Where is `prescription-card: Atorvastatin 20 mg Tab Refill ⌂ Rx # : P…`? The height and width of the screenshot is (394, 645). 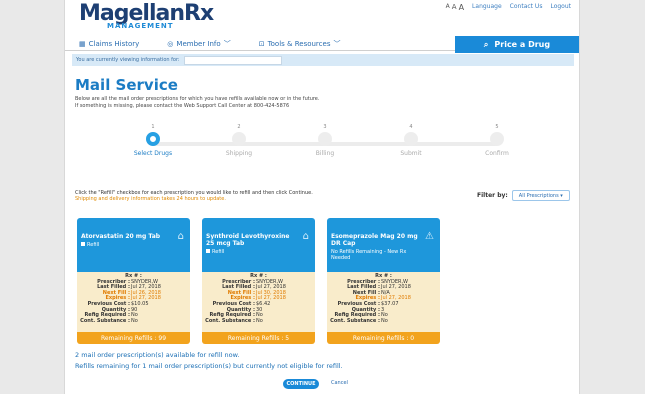
prescription-card: Atorvastatin 20 mg Tab Refill ⌂ Rx # : P… is located at coordinates (133, 281).